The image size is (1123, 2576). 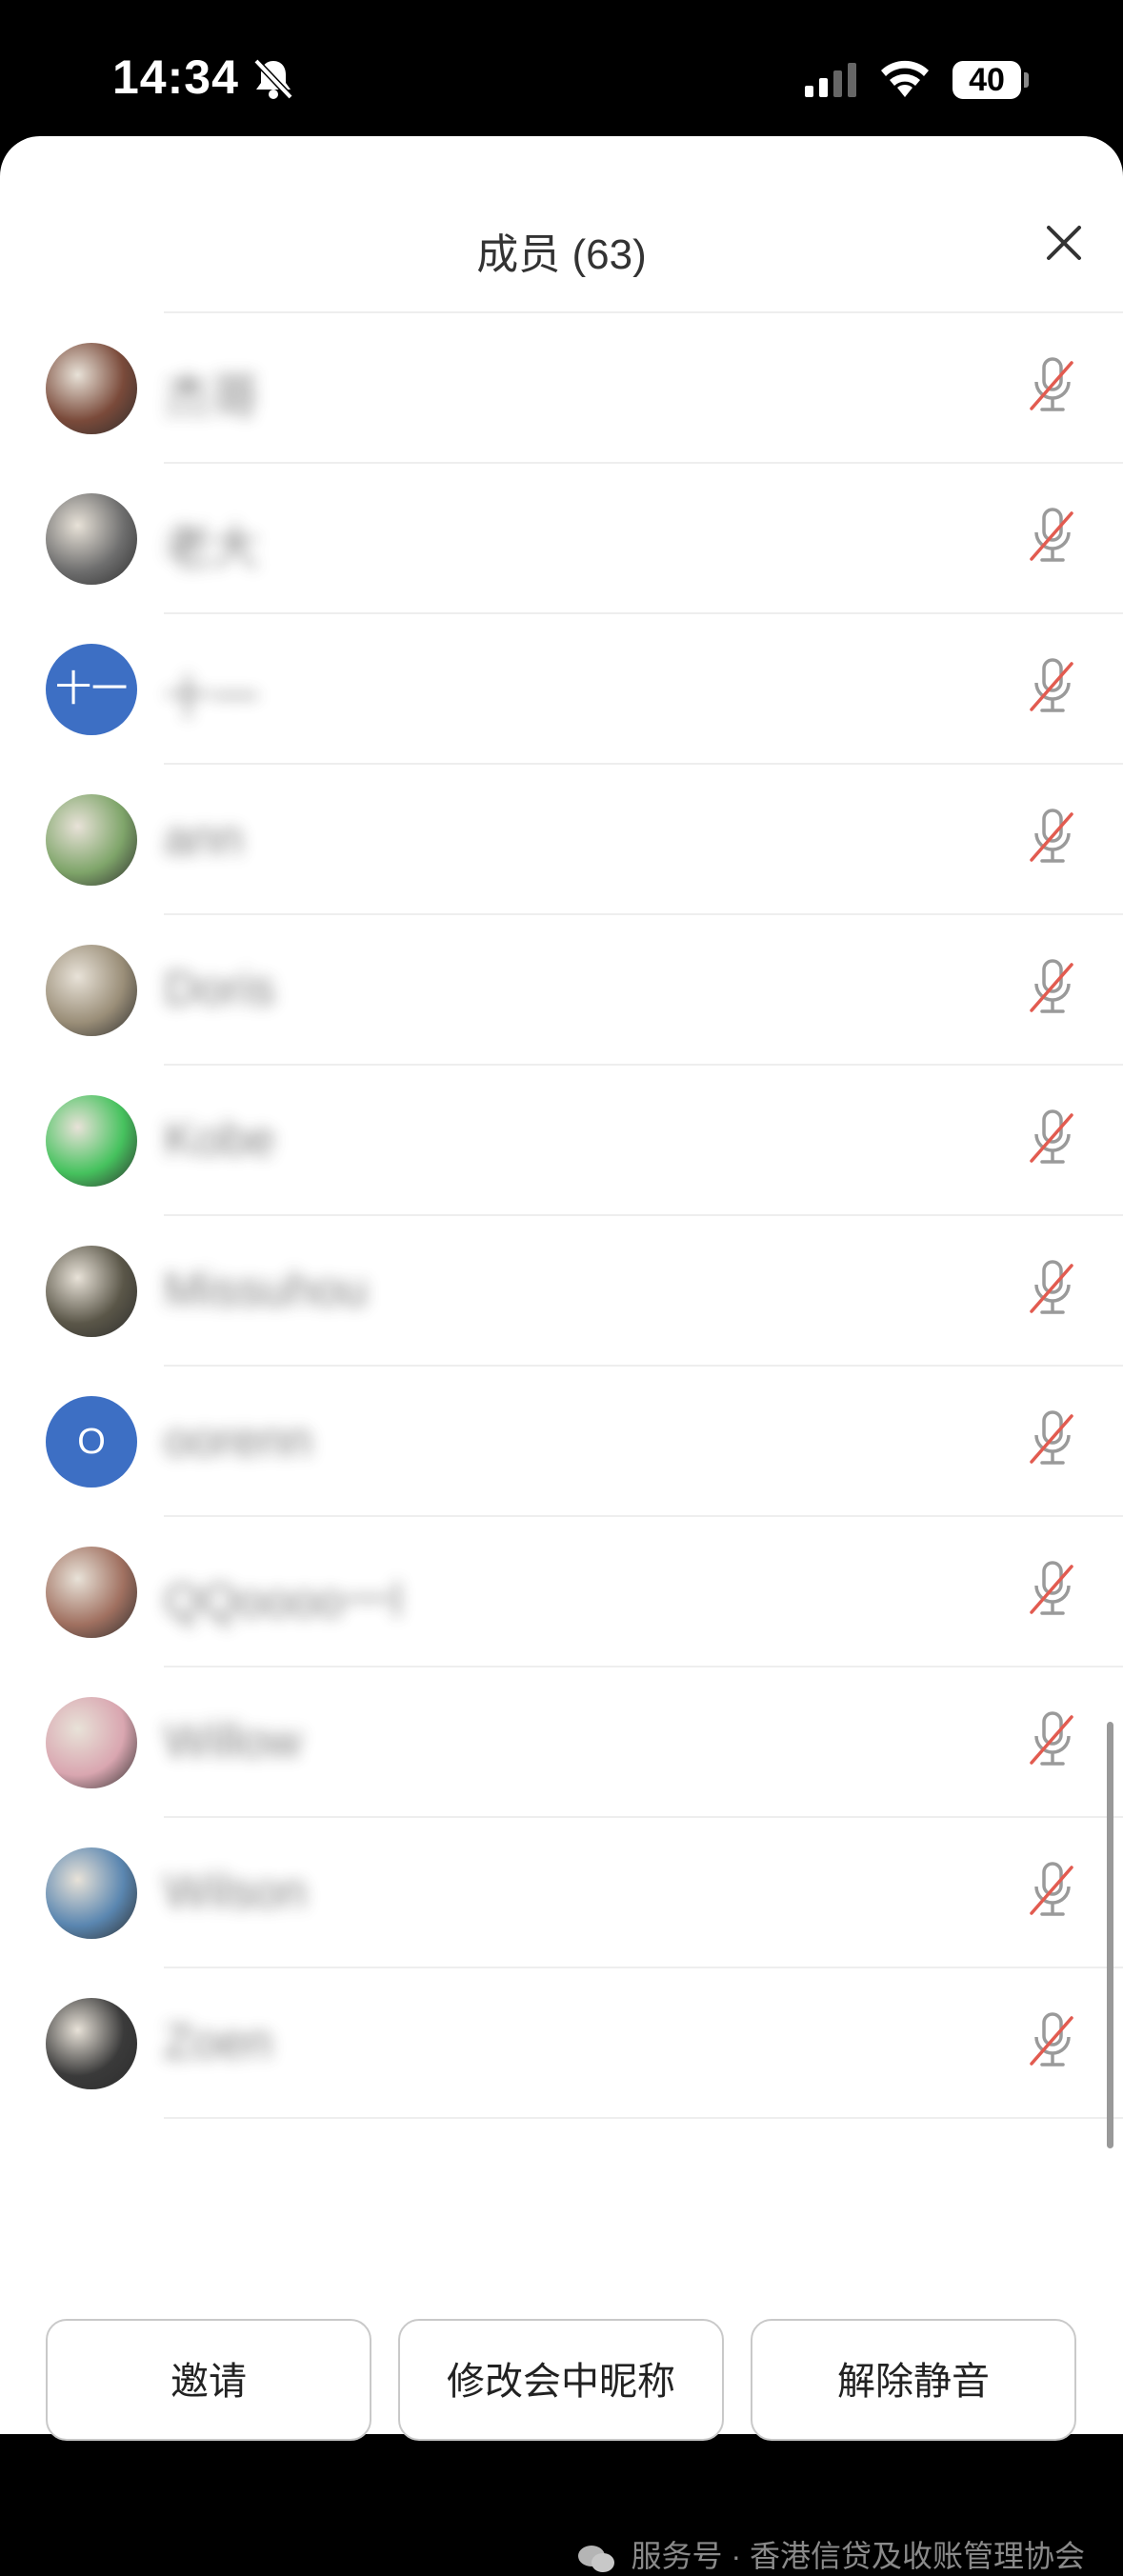 What do you see at coordinates (905, 78) in the screenshot?
I see `wifi-icon` at bounding box center [905, 78].